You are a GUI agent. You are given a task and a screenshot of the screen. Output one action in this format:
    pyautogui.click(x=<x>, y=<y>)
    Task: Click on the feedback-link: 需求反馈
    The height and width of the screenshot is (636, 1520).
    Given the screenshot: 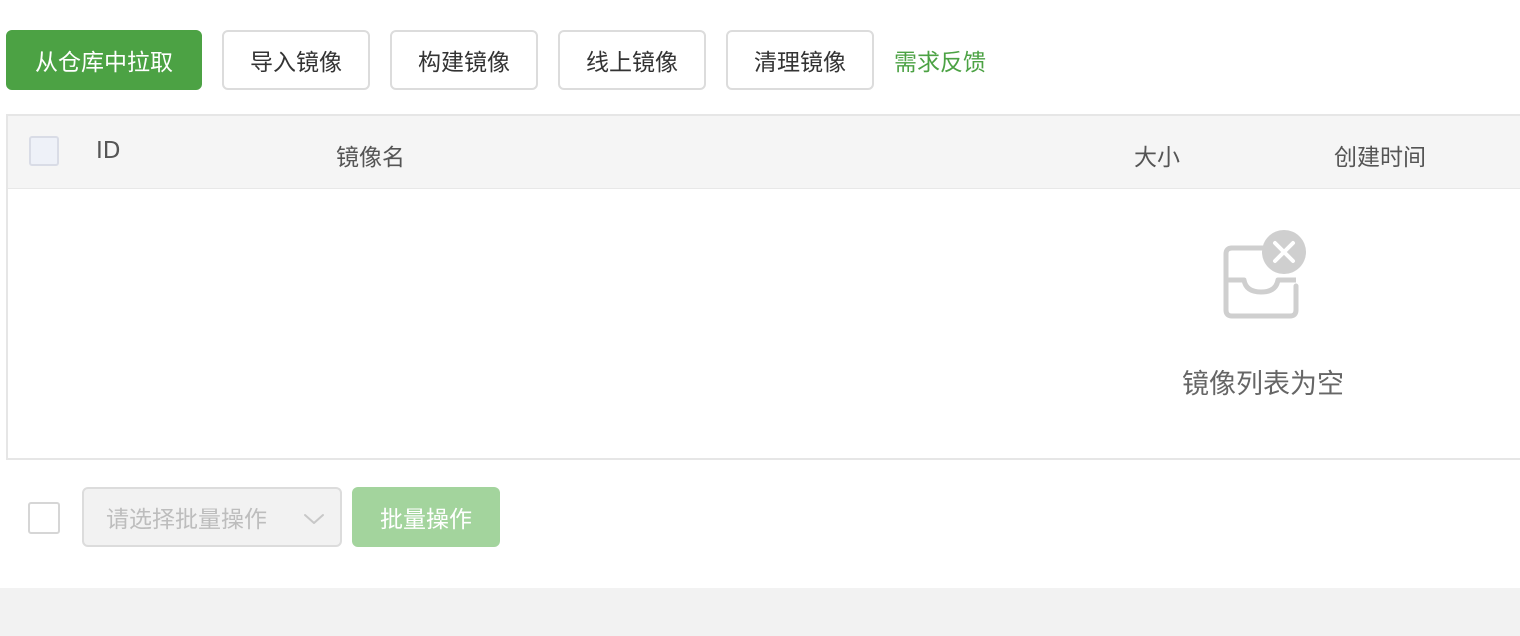 What is the action you would take?
    pyautogui.click(x=940, y=60)
    